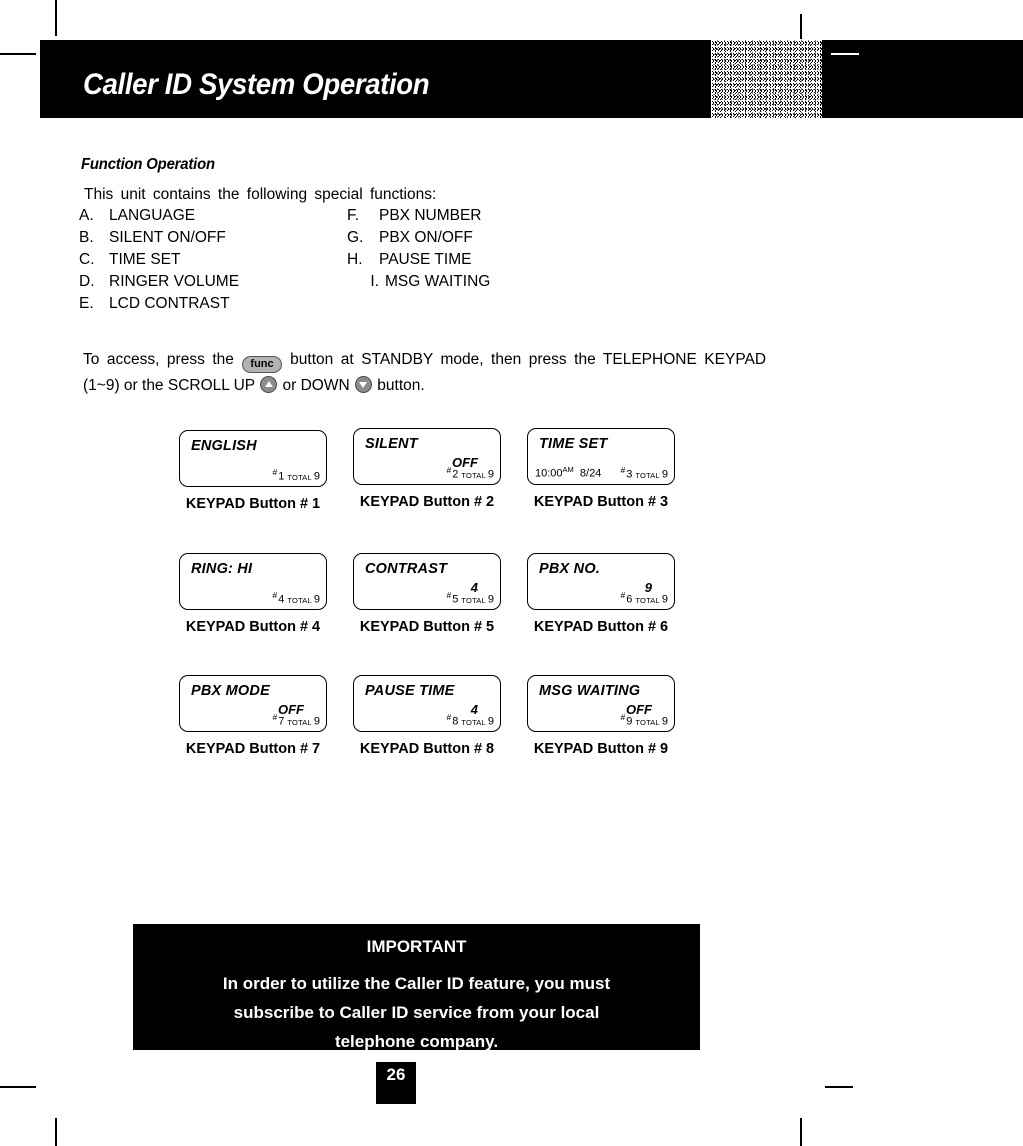 The height and width of the screenshot is (1146, 1023). I want to click on function-label: SILENT ON/OFF, so click(167, 237).